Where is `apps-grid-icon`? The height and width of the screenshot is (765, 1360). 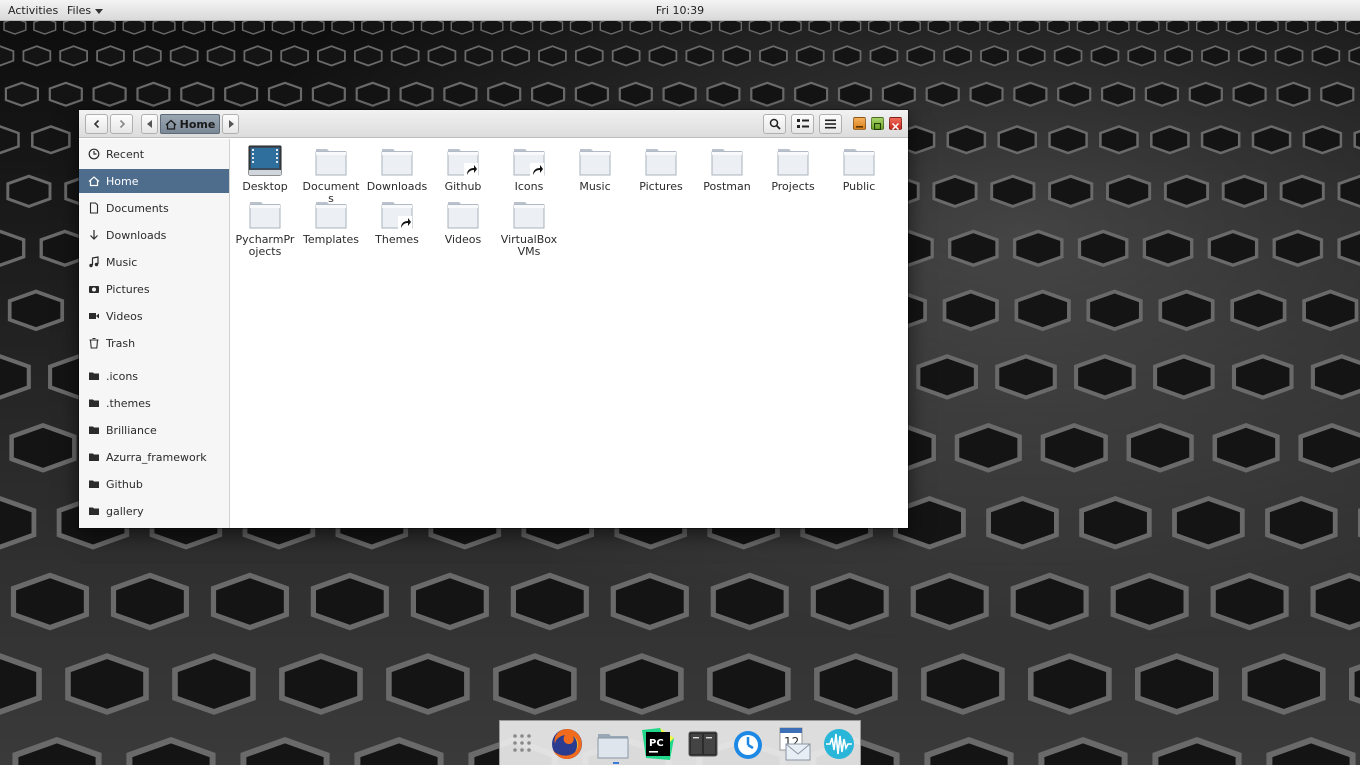 apps-grid-icon is located at coordinates (523, 744).